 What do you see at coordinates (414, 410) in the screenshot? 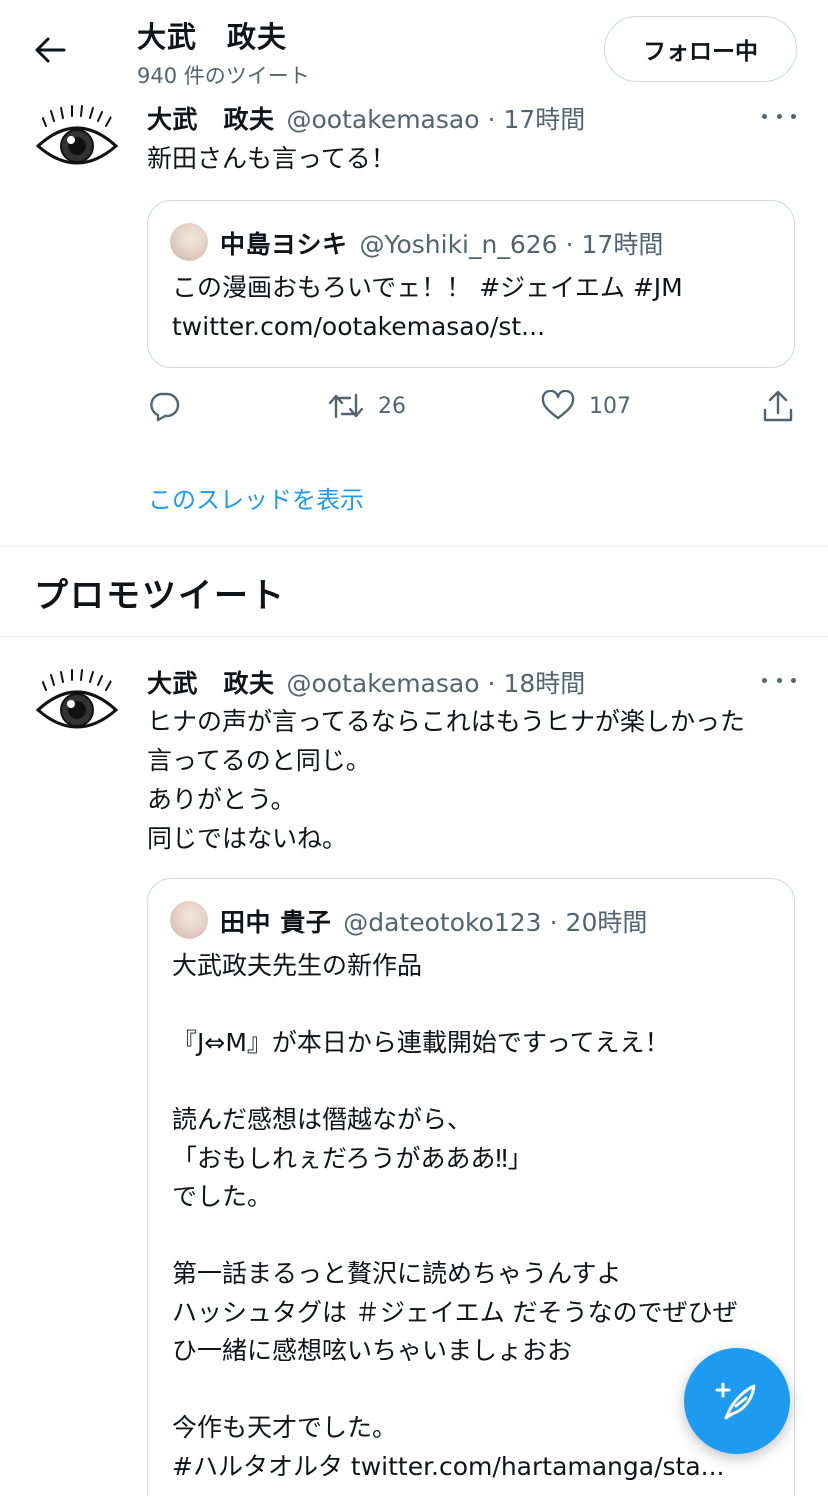
I see `tweet-actions: 26 107` at bounding box center [414, 410].